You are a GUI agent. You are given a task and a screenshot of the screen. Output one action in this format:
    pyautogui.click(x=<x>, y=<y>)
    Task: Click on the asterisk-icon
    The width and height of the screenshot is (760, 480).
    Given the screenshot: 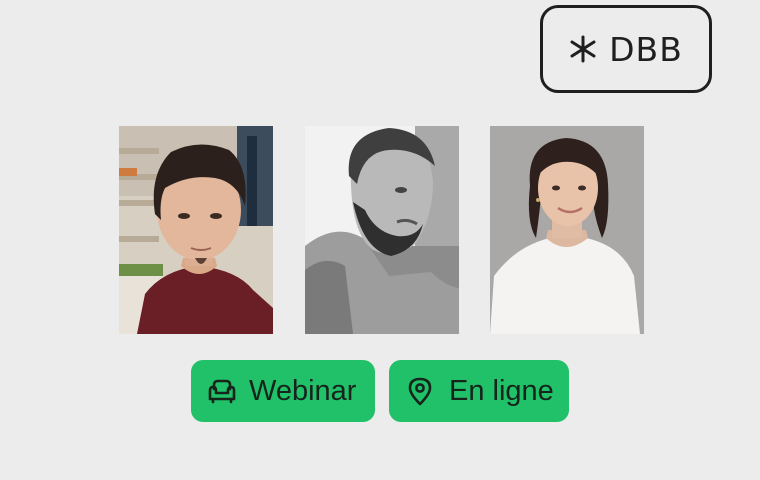 What is the action you would take?
    pyautogui.click(x=583, y=49)
    